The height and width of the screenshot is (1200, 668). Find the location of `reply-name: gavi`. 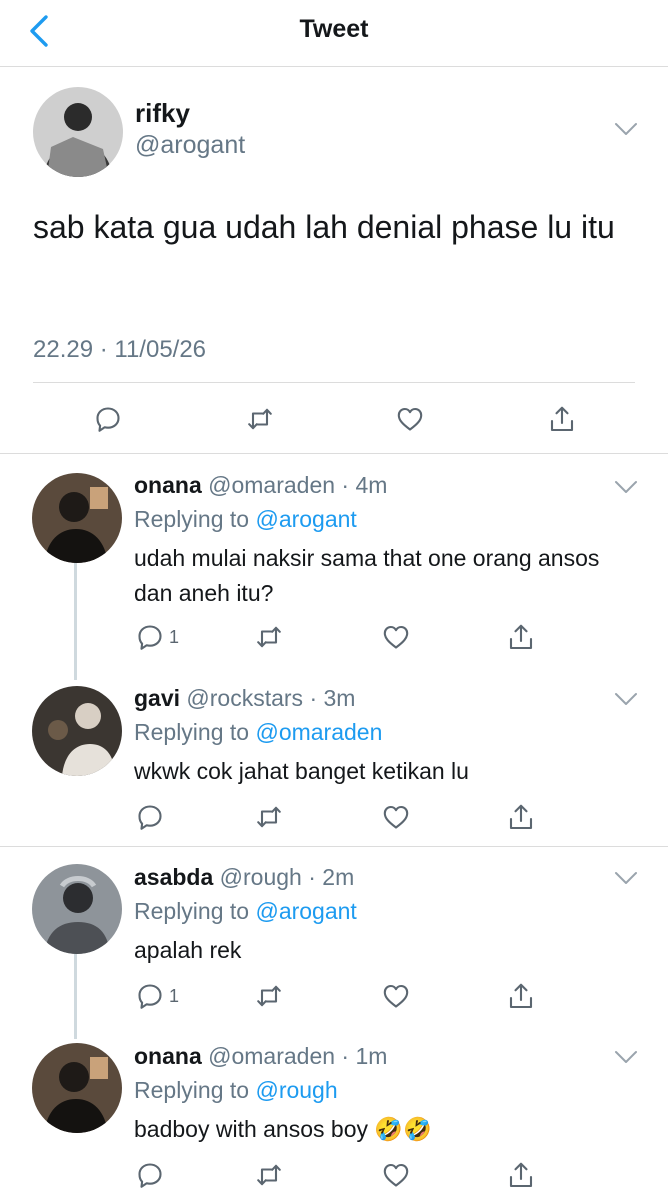

reply-name: gavi is located at coordinates (157, 698).